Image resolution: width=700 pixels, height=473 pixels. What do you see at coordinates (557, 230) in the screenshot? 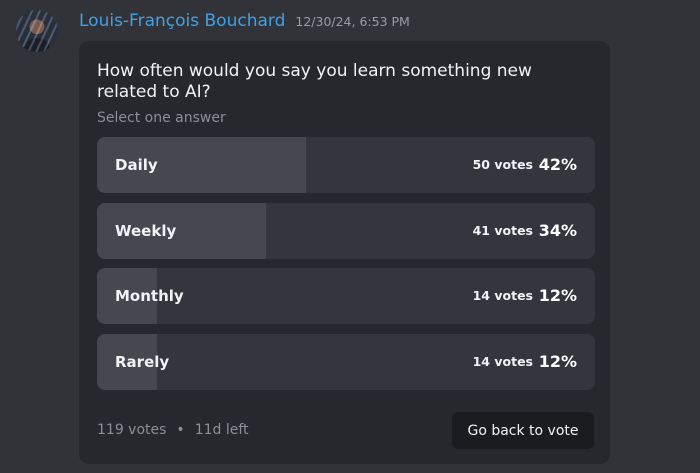
I see `poll-option-percent: 34%` at bounding box center [557, 230].